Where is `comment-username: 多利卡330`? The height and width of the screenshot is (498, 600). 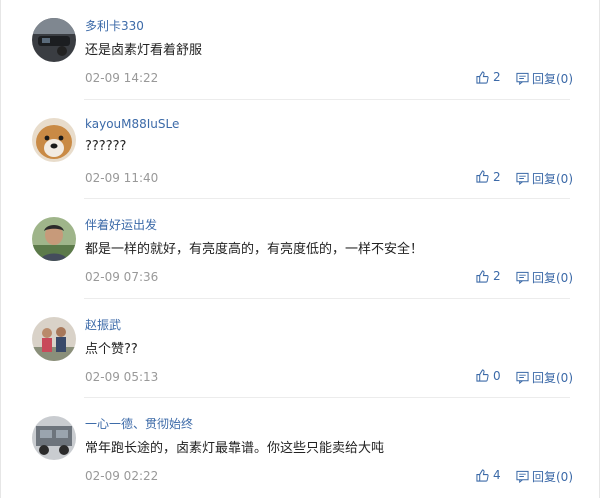 comment-username: 多利卡330 is located at coordinates (114, 25).